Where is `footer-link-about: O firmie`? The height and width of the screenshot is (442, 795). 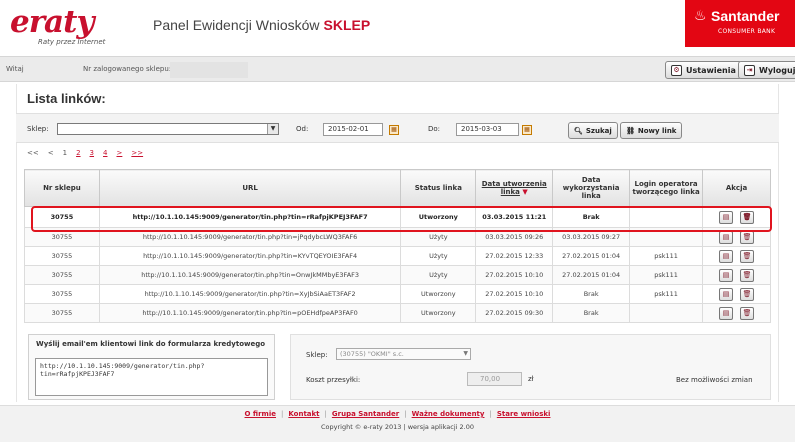
footer-link-about: O firmie is located at coordinates (260, 414).